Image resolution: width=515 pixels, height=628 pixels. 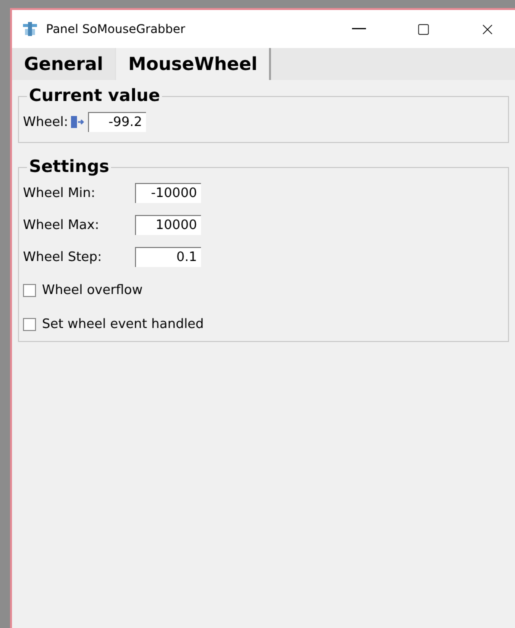 I want to click on checkbox-label: Set wheel event handled, so click(x=123, y=324).